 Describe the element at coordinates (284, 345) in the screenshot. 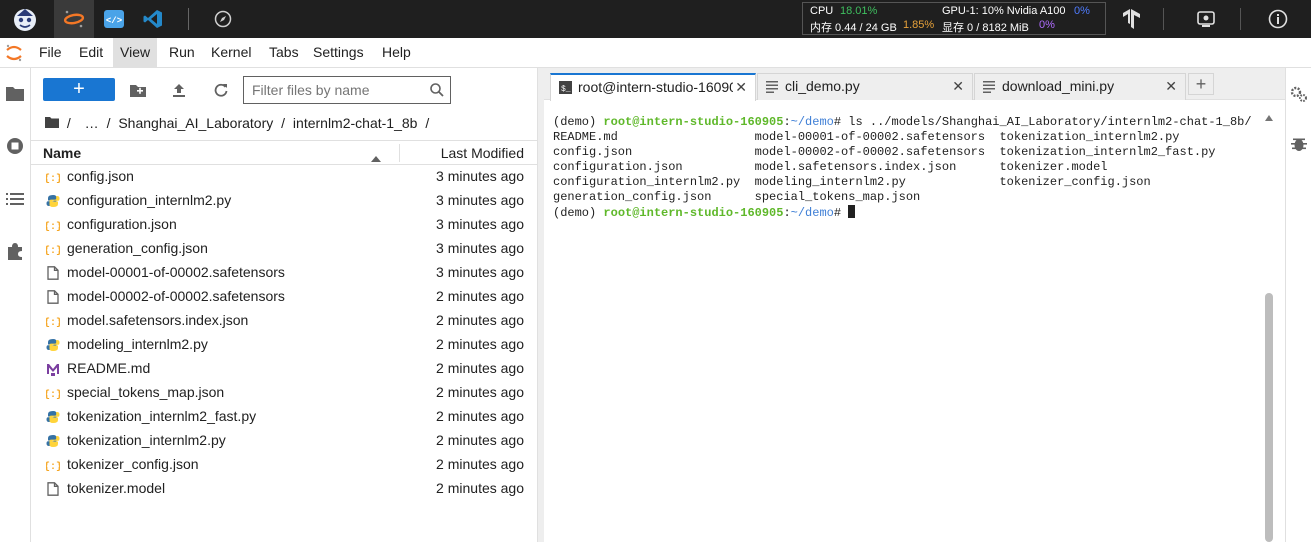

I see `file-row: modeling_internlm2.py 2 minutes ago` at that location.